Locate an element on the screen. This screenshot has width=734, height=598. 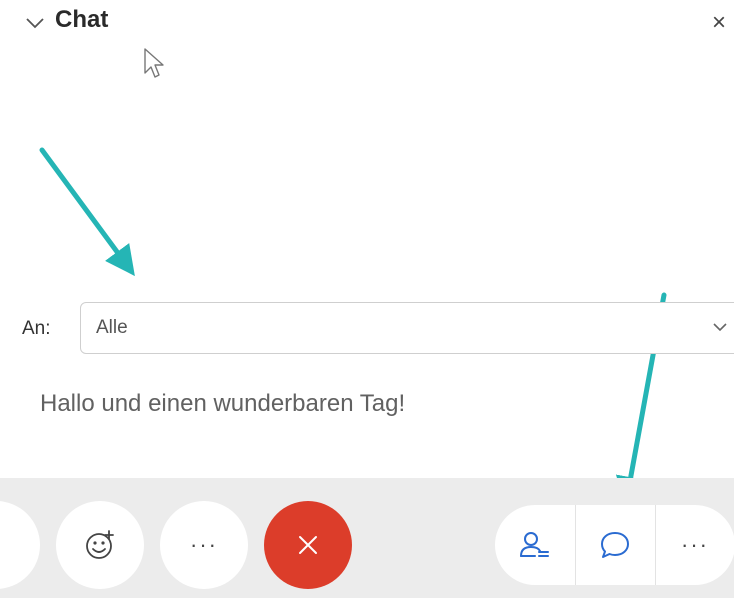
participants-icon is located at coordinates (534, 544).